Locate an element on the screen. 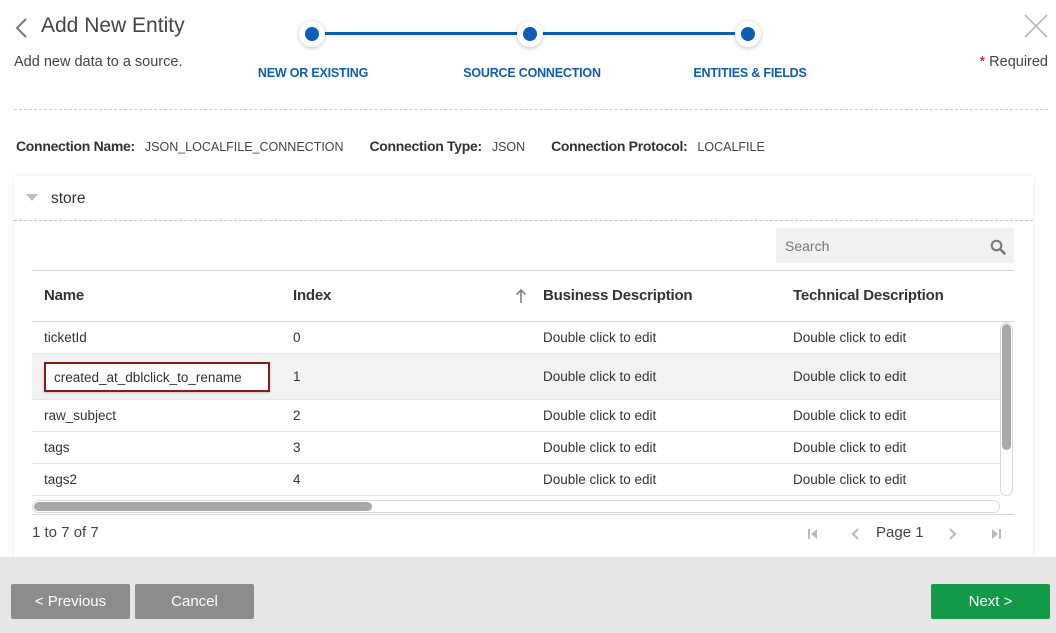 The width and height of the screenshot is (1056, 633). step-3-label: ENTITIES & FIELDS is located at coordinates (749, 73).